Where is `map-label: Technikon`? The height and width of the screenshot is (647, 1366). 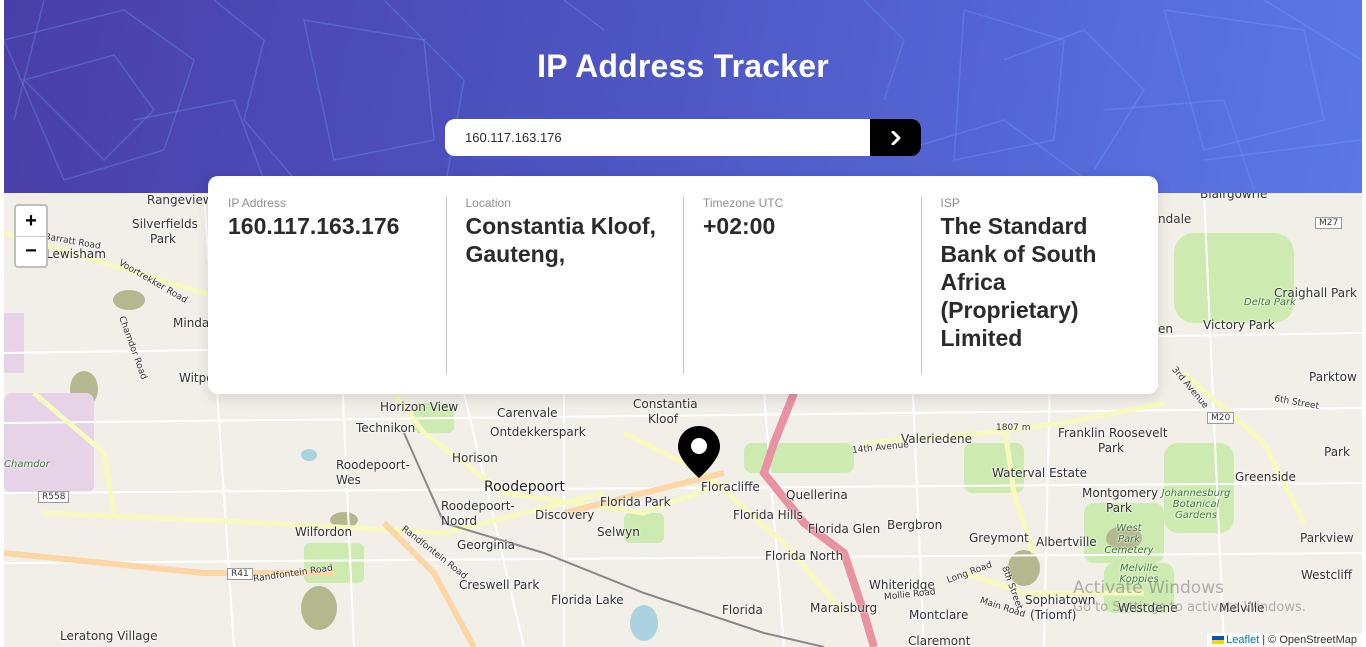 map-label: Technikon is located at coordinates (386, 428).